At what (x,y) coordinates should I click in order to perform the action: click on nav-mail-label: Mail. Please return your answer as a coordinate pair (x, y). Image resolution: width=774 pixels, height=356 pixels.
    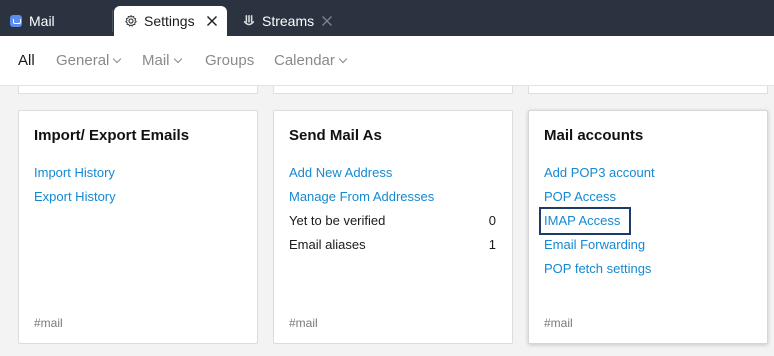
    Looking at the image, I should click on (156, 60).